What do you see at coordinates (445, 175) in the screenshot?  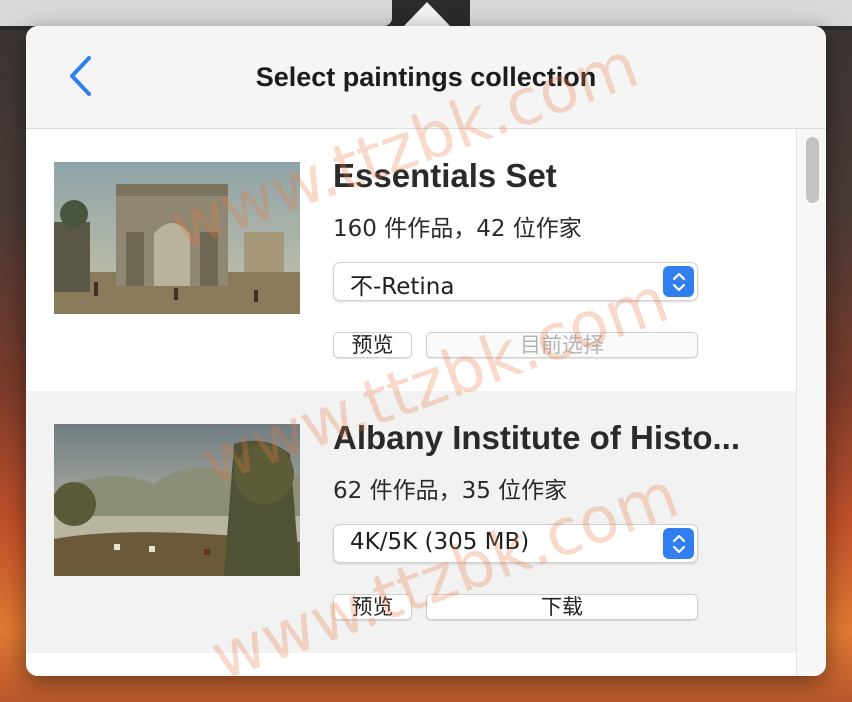 I see `collection-name: Essentials Set` at bounding box center [445, 175].